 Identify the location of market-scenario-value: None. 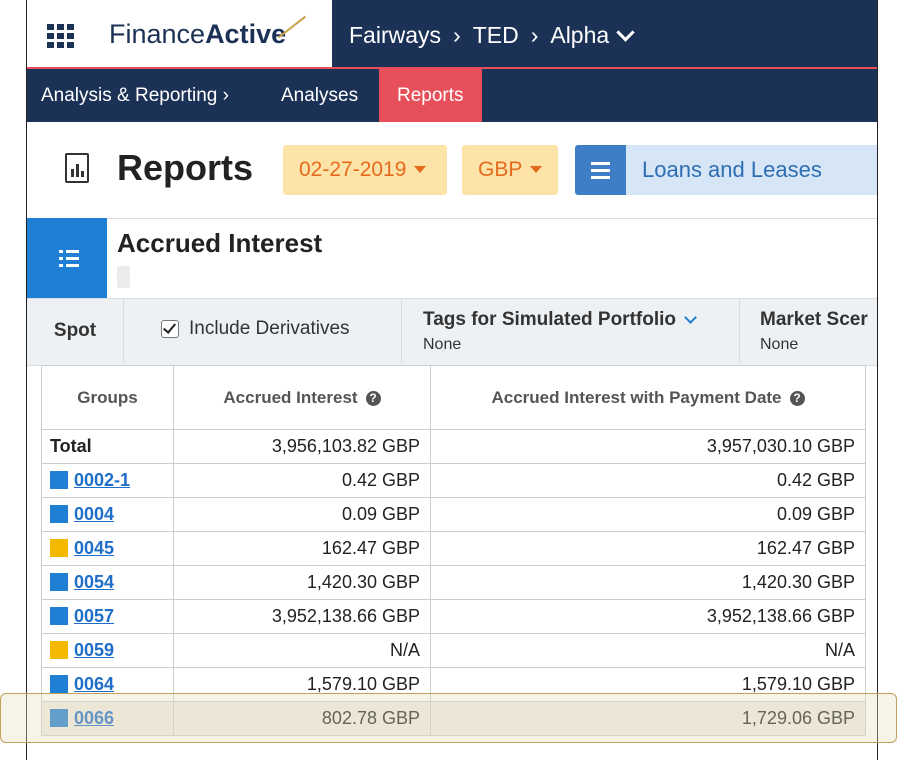
(779, 344).